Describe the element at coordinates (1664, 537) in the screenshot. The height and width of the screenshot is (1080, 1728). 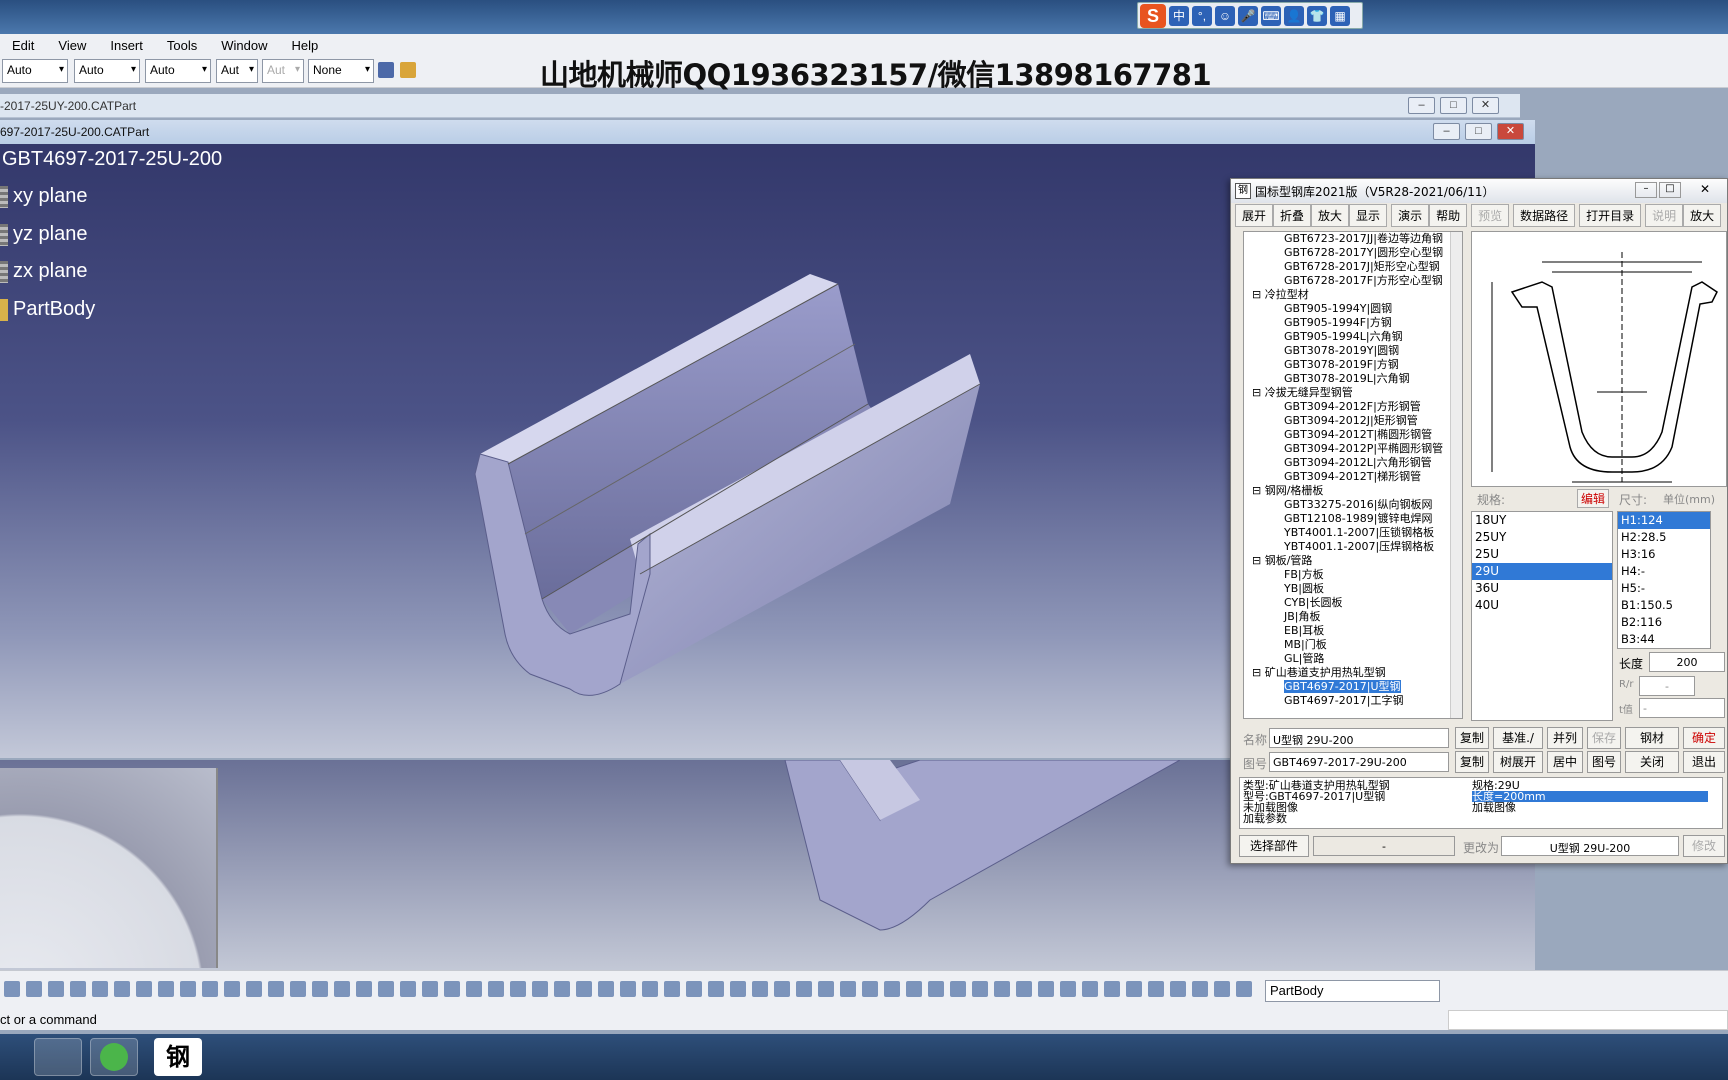
I see `size-item: H2:28.5` at that location.